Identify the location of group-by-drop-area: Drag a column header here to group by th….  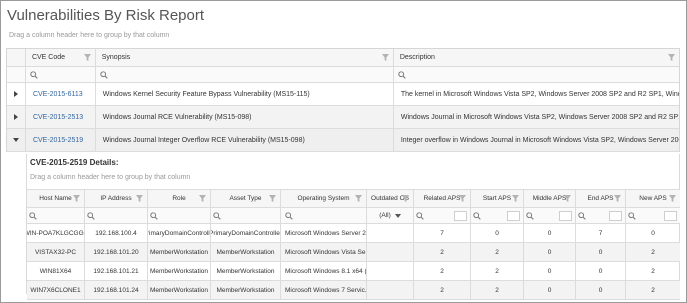
(89, 35).